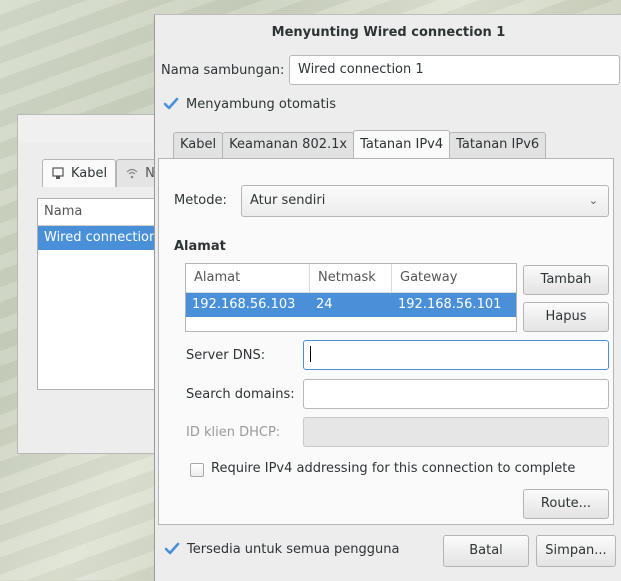 Image resolution: width=621 pixels, height=581 pixels. I want to click on wireless-icon, so click(132, 175).